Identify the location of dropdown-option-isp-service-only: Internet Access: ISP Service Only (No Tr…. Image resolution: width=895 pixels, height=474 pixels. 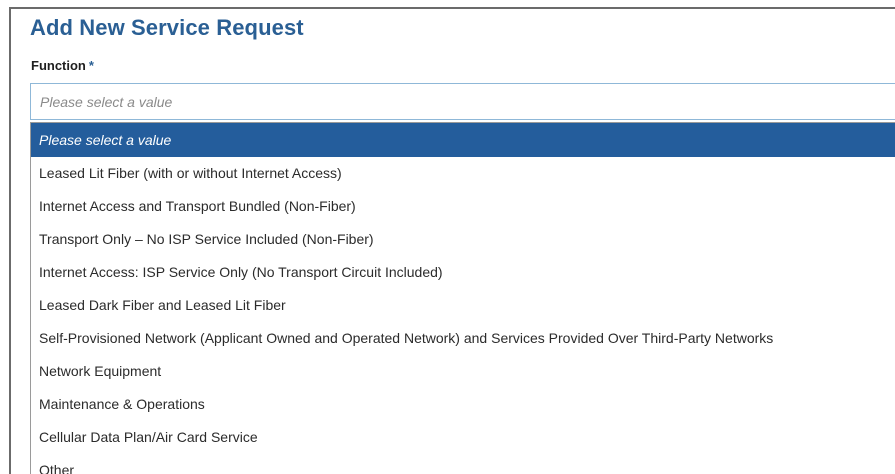
(463, 272).